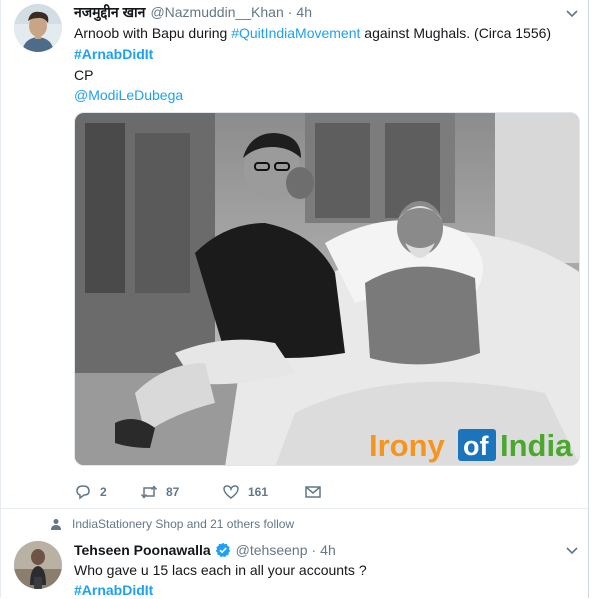 Image resolution: width=595 pixels, height=599 pixels. What do you see at coordinates (56, 524) in the screenshot?
I see `person-icon` at bounding box center [56, 524].